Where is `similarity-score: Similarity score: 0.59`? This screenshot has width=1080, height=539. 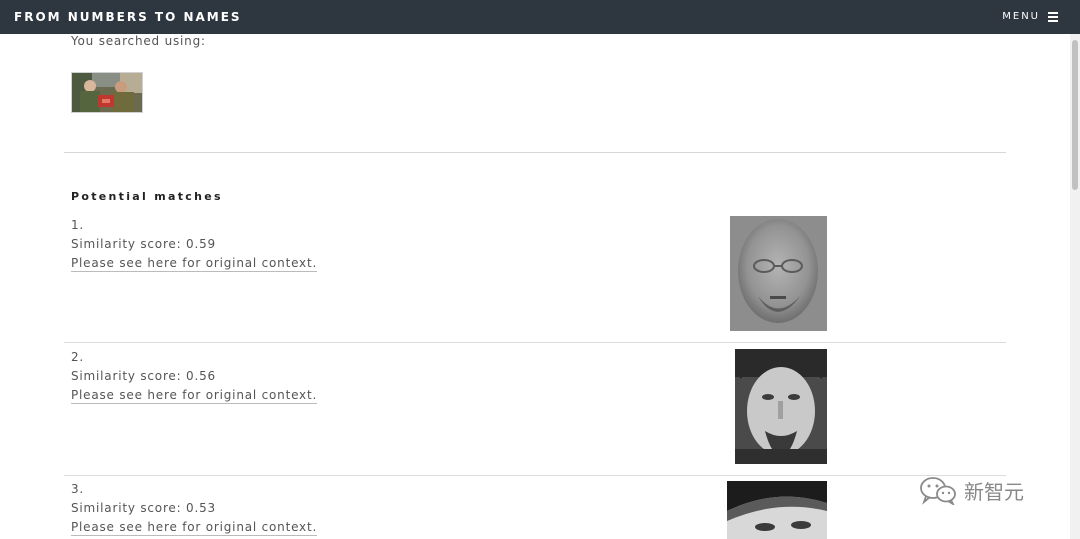
similarity-score: Similarity score: 0.59 is located at coordinates (143, 244).